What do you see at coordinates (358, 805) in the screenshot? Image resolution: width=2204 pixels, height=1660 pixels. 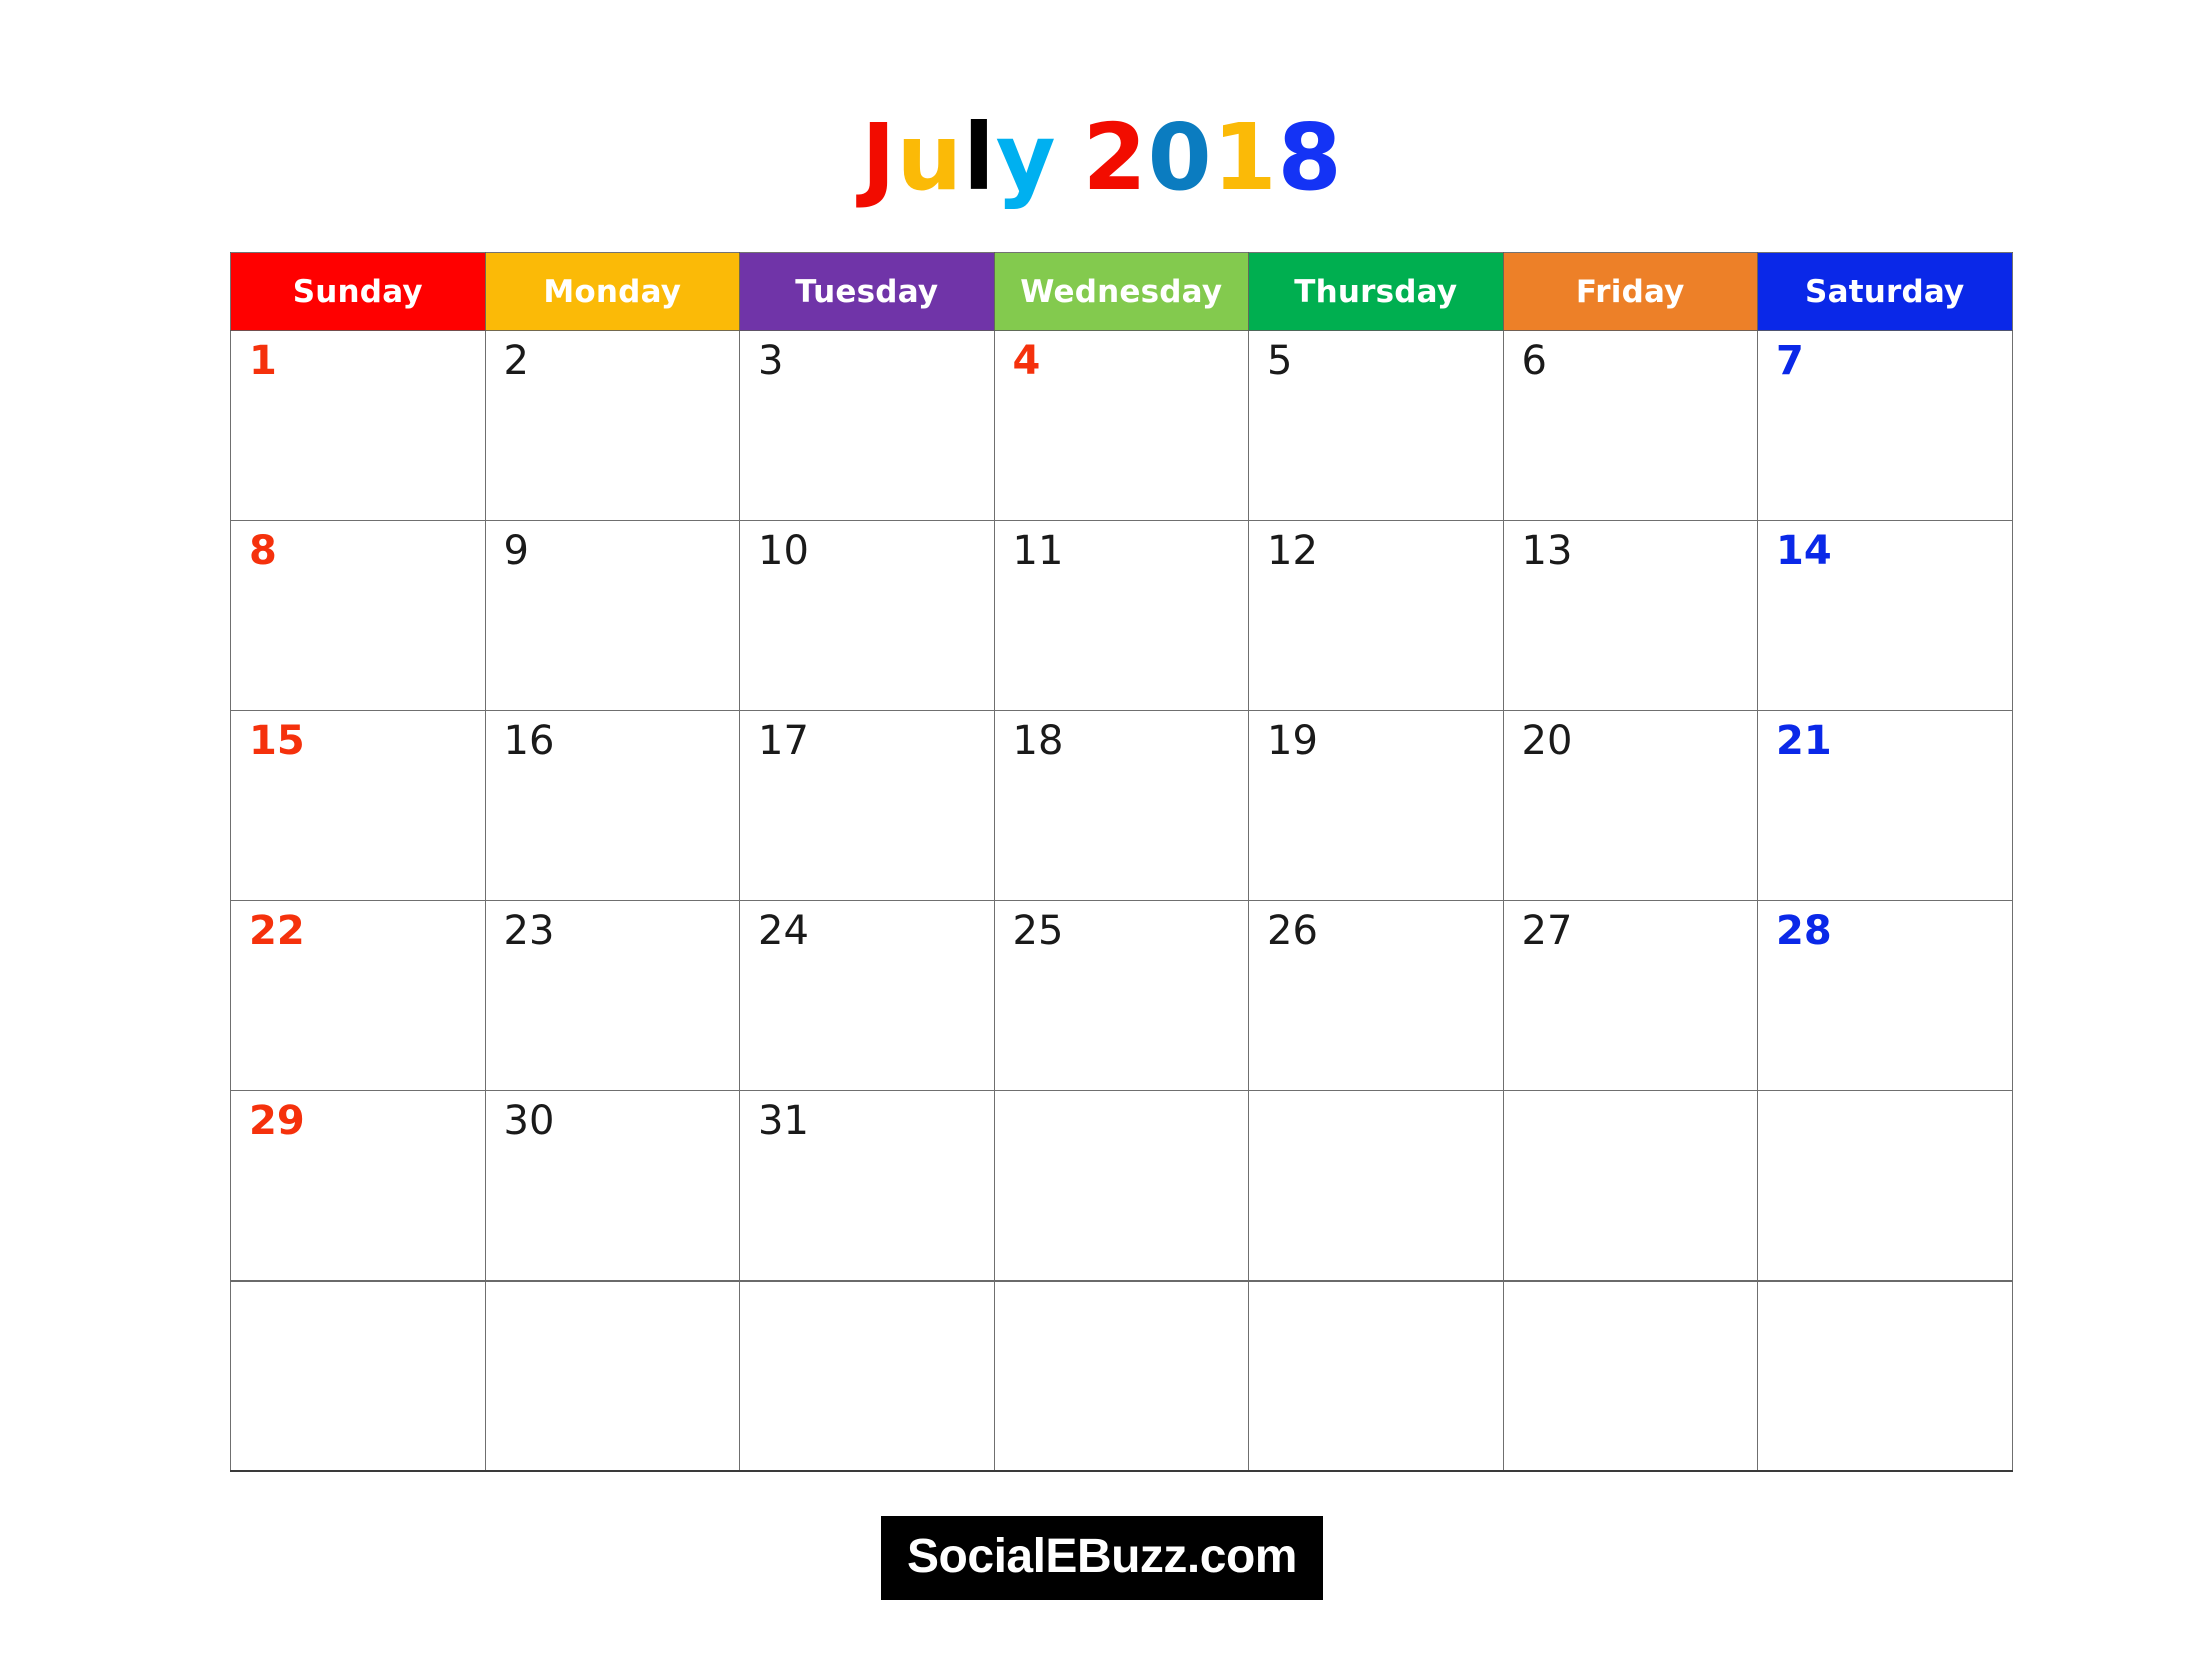 I see `calendar-day-cell-15: 15` at bounding box center [358, 805].